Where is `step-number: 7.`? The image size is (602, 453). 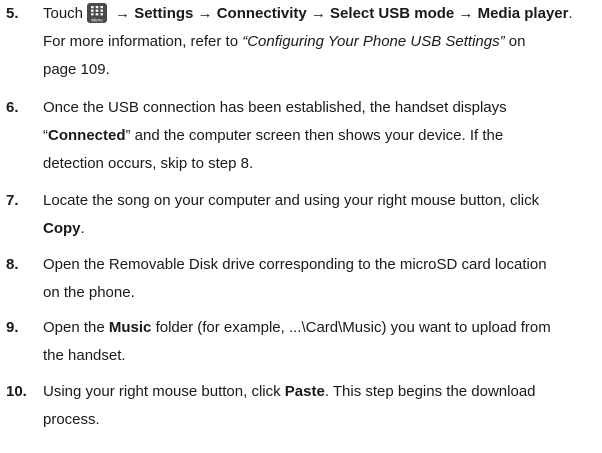
step-number: 7. is located at coordinates (12, 200).